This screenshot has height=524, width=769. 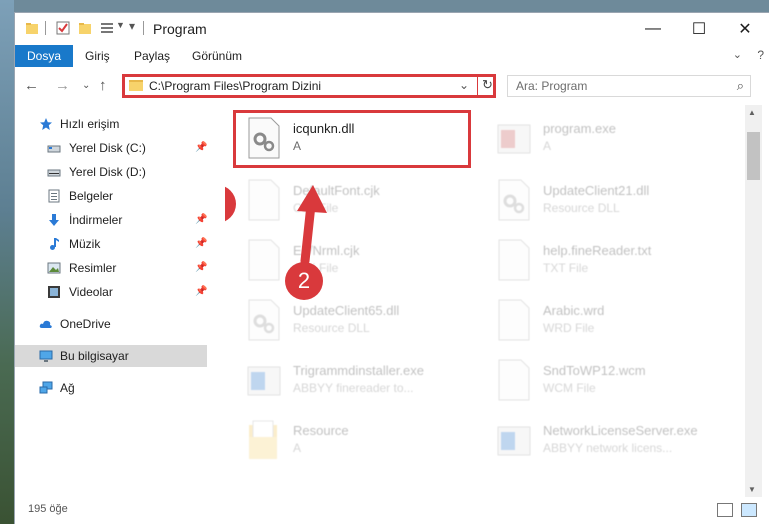 I want to click on quick-access-dropdown-icon: ▾, so click(x=132, y=26).